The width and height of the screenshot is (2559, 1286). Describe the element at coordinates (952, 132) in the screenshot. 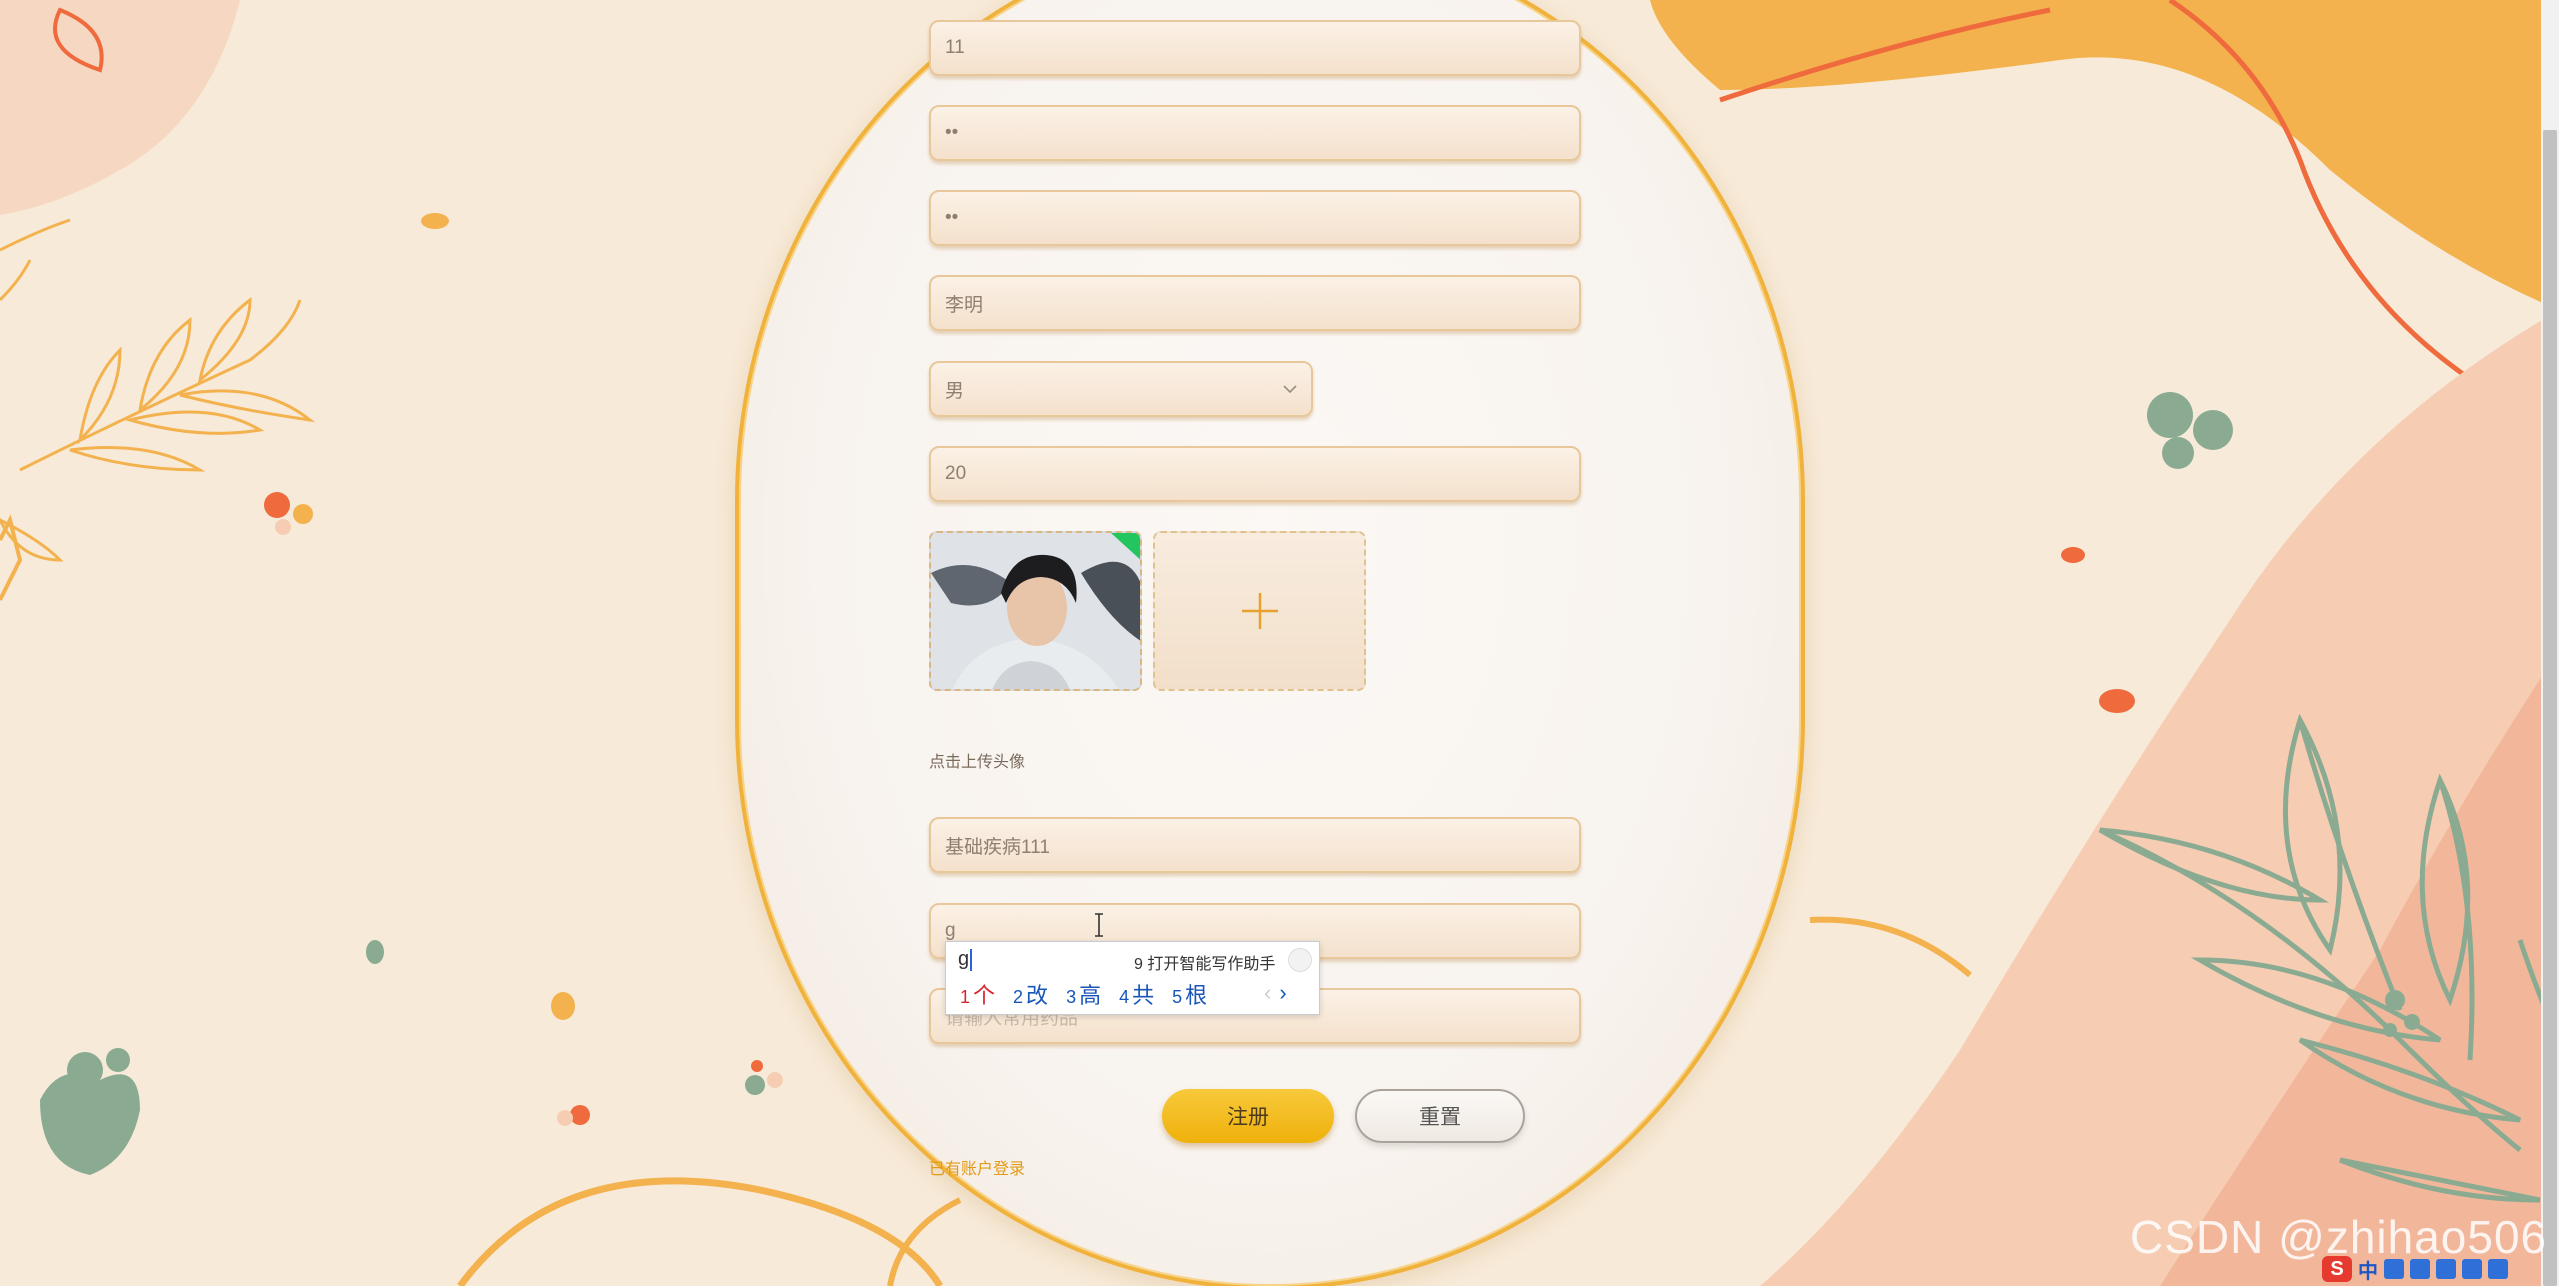

I see `password-value: ••` at that location.